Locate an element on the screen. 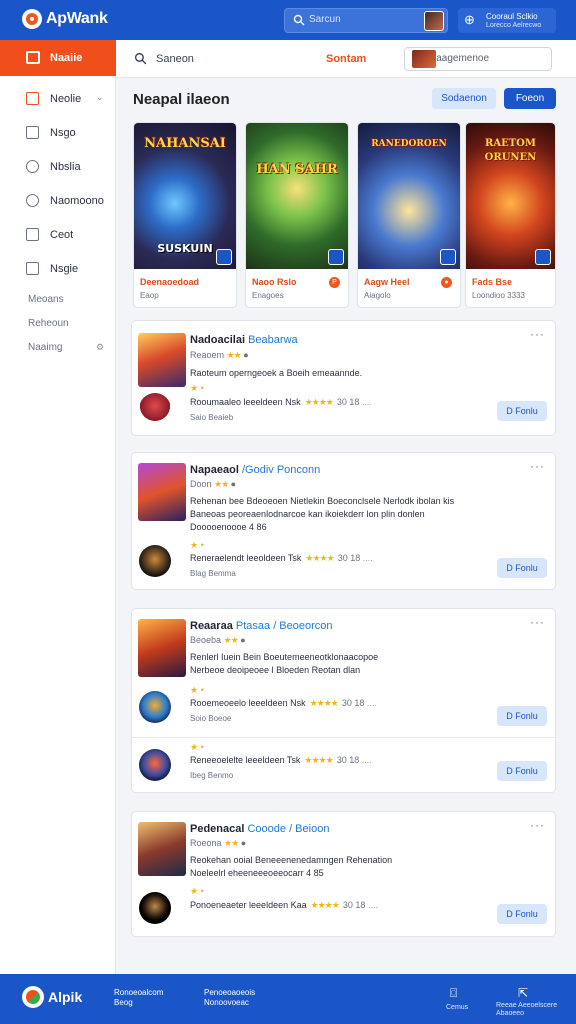 This screenshot has width=576, height=1024. footer-column-1: Ronoeoalcom Beog is located at coordinates (138, 998).